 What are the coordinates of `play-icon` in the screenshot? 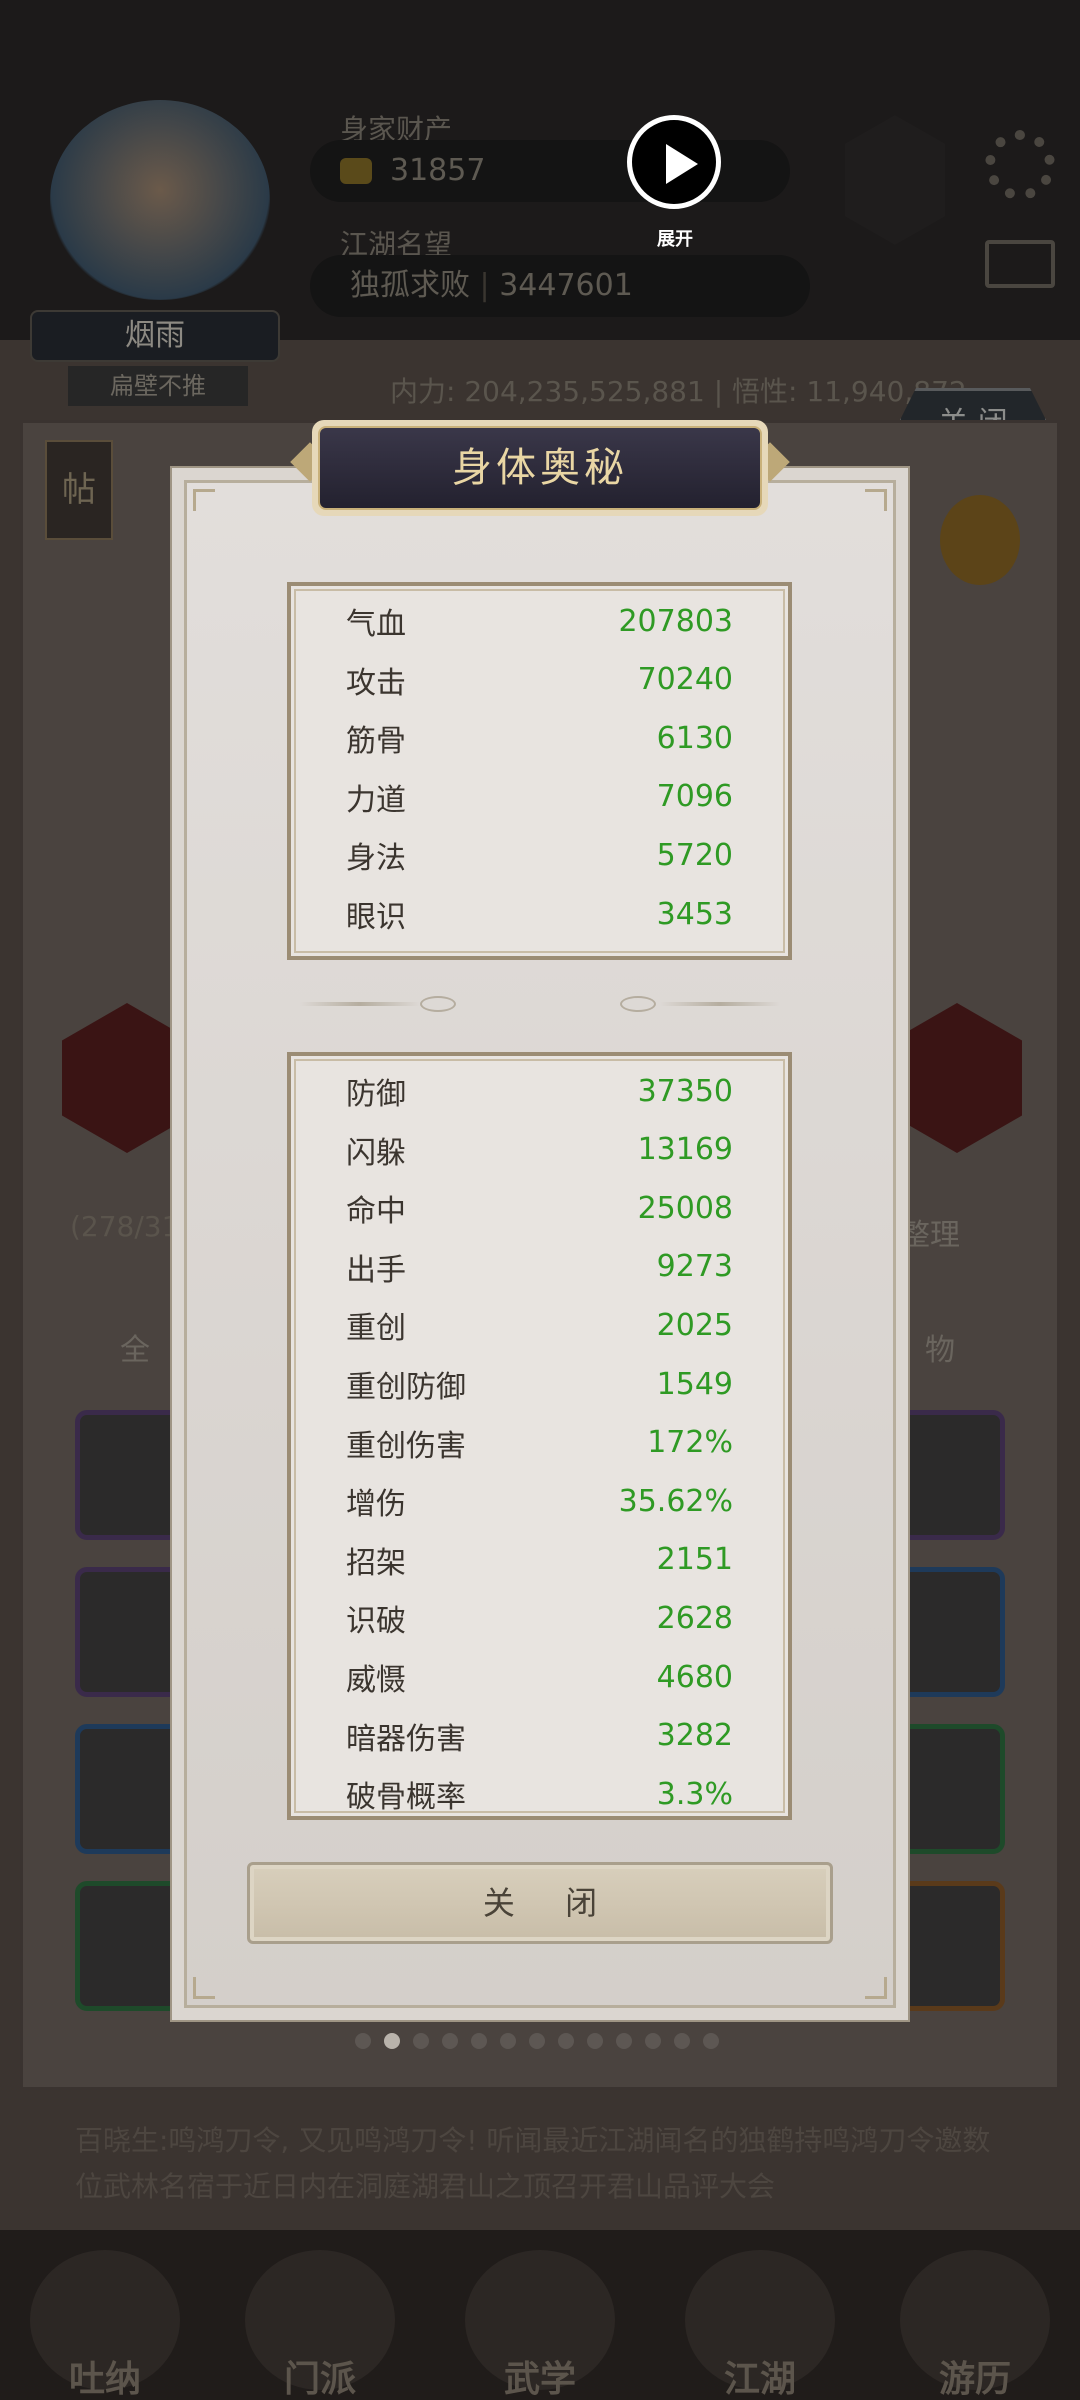 It's located at (682, 164).